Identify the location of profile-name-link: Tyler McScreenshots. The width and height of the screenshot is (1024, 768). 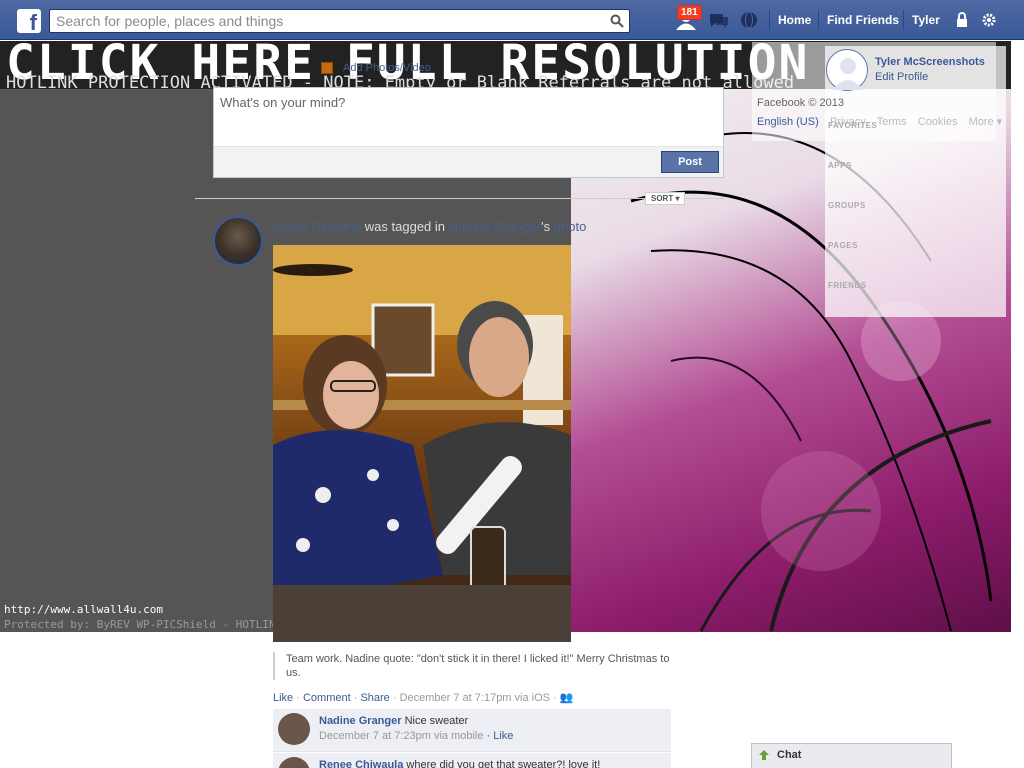
(930, 62).